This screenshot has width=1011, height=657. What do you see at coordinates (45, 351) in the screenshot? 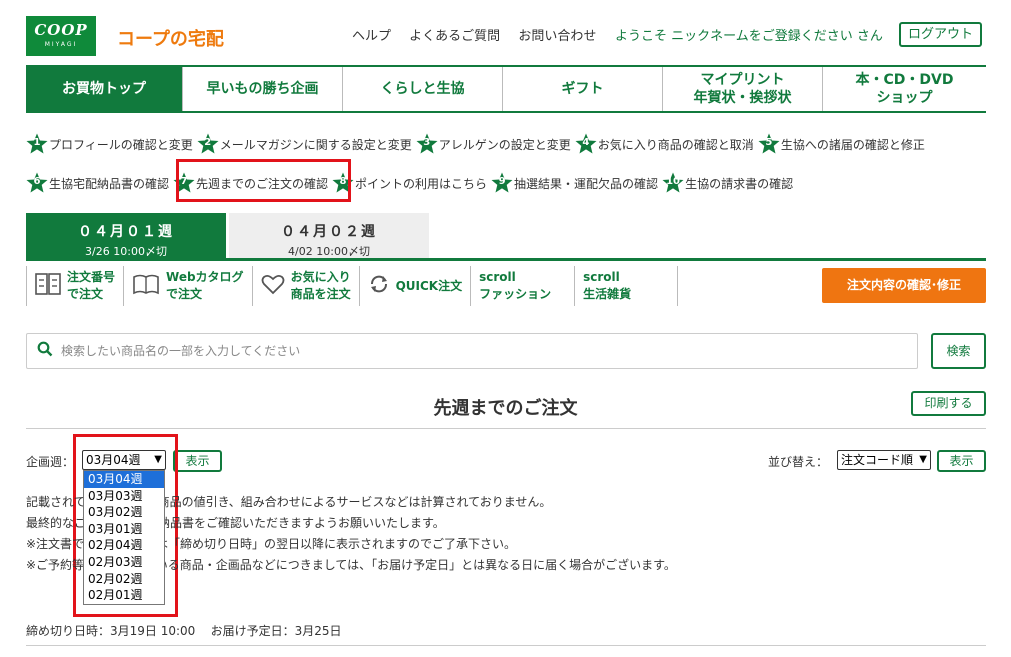
I see `search-icon` at bounding box center [45, 351].